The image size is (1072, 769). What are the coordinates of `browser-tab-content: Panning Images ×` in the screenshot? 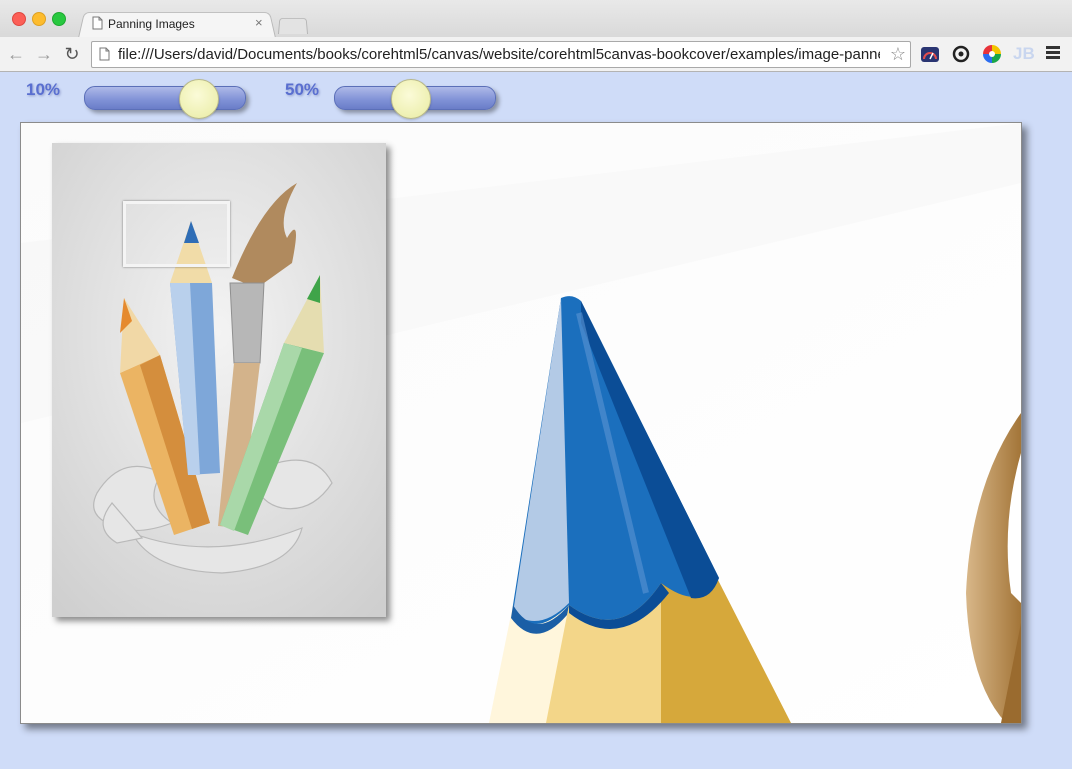 It's located at (182, 24).